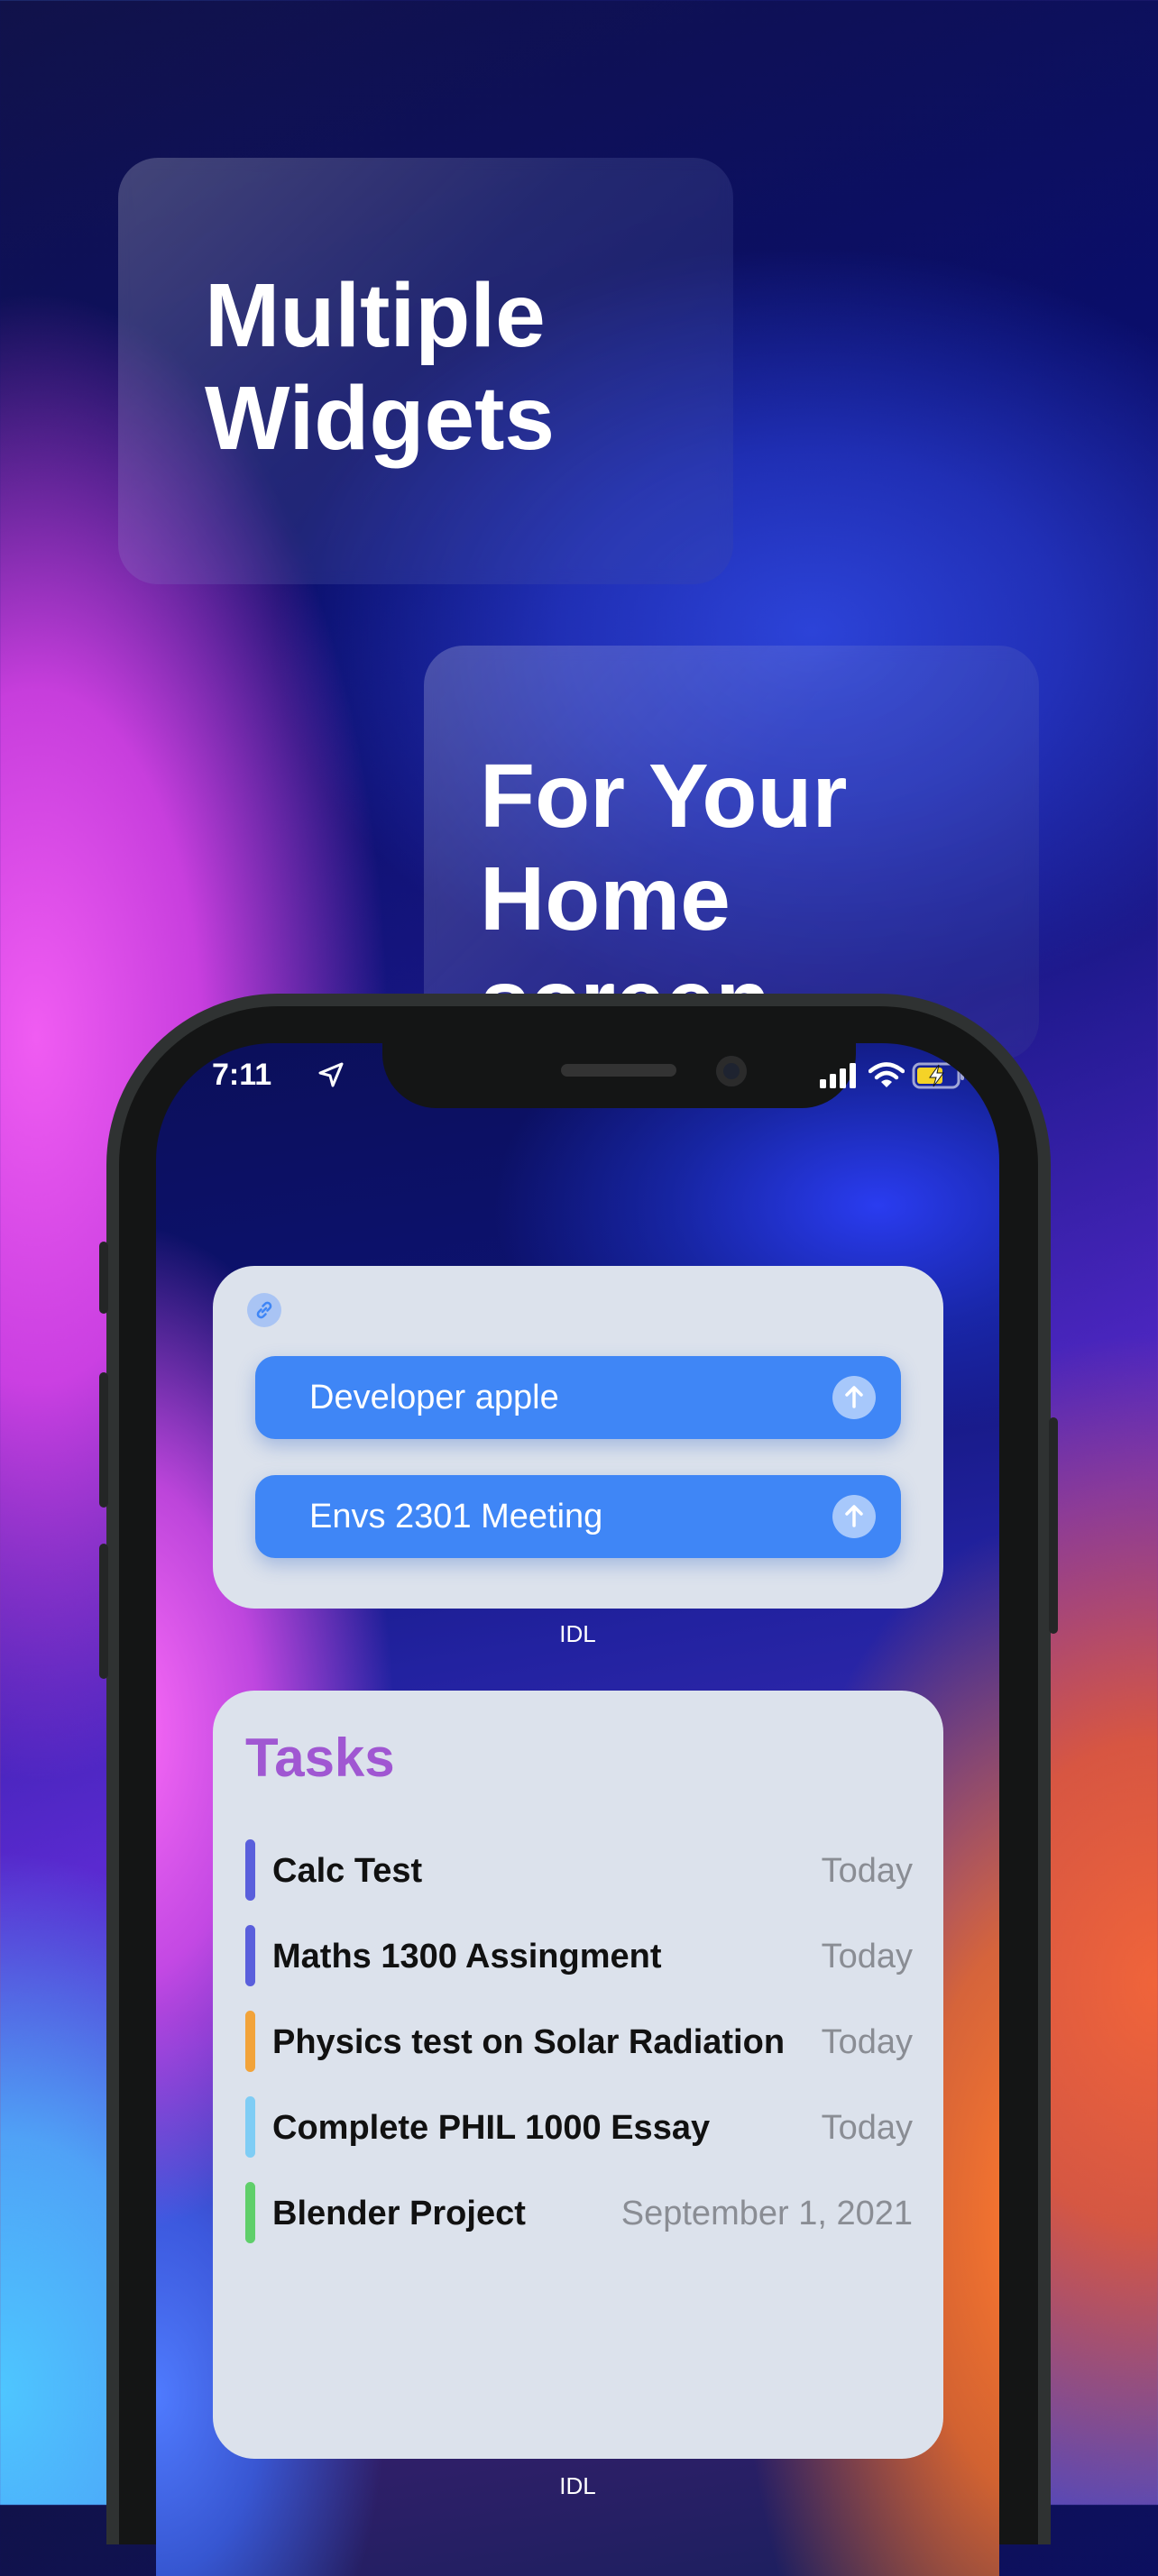  What do you see at coordinates (331, 1074) in the screenshot?
I see `location-arrow-icon` at bounding box center [331, 1074].